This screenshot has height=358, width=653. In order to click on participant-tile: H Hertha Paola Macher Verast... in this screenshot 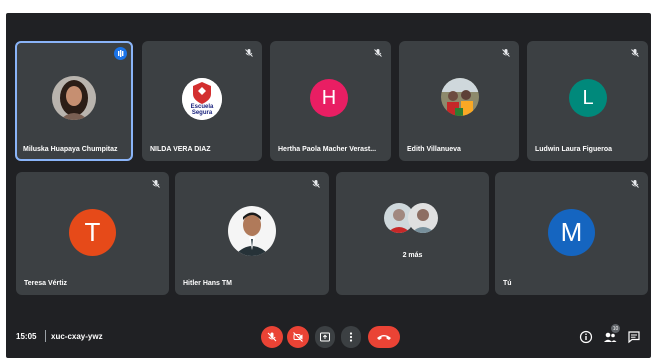, I will do `click(330, 101)`.